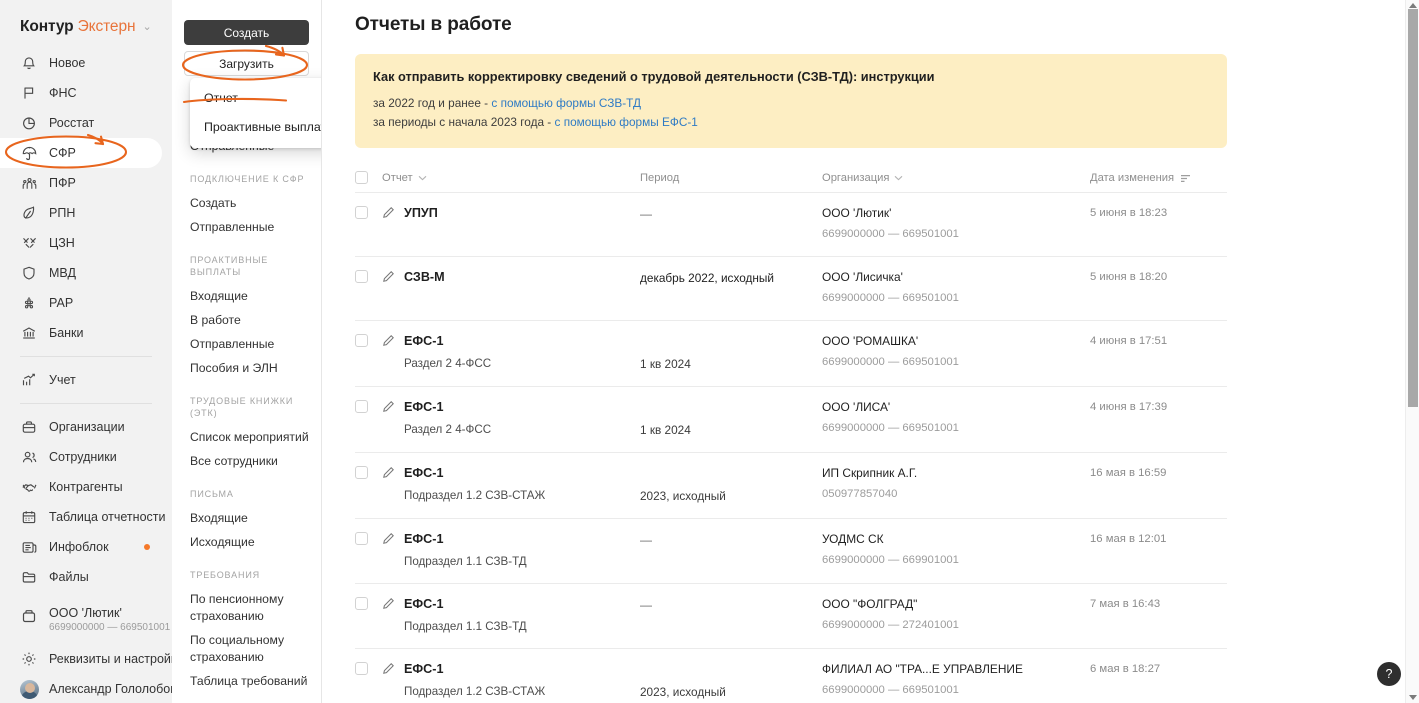 This screenshot has height=703, width=1419. What do you see at coordinates (246, 461) in the screenshot?
I see `subnav-link: Все сотрудники` at bounding box center [246, 461].